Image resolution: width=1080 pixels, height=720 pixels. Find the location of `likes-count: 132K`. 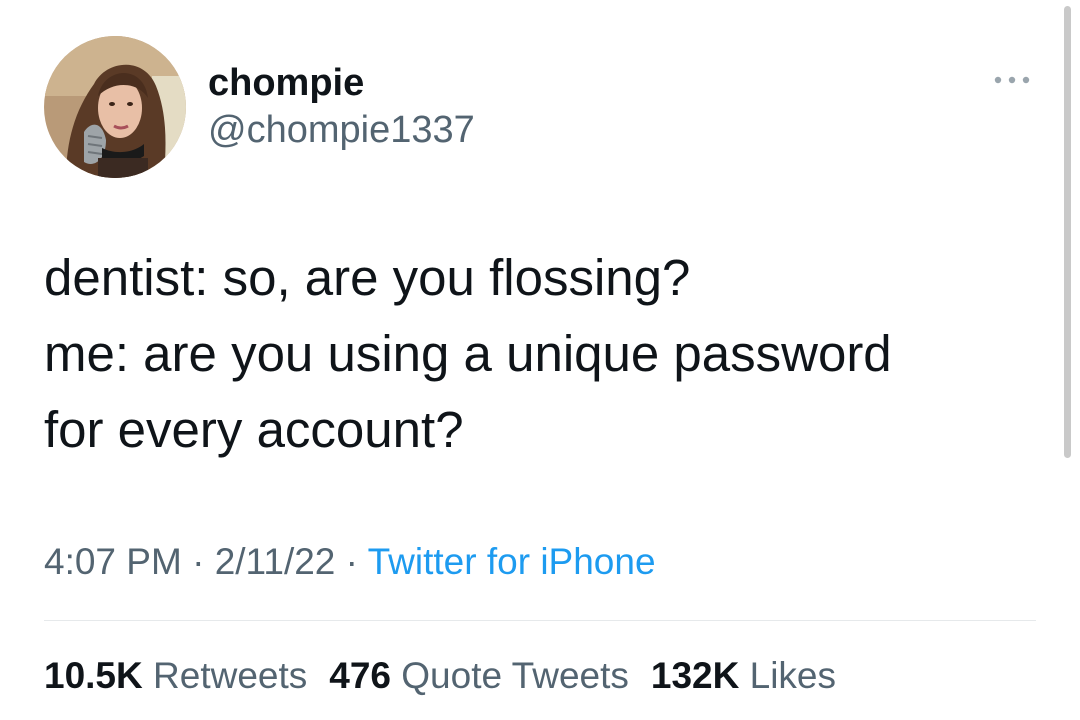

likes-count: 132K is located at coordinates (695, 675).